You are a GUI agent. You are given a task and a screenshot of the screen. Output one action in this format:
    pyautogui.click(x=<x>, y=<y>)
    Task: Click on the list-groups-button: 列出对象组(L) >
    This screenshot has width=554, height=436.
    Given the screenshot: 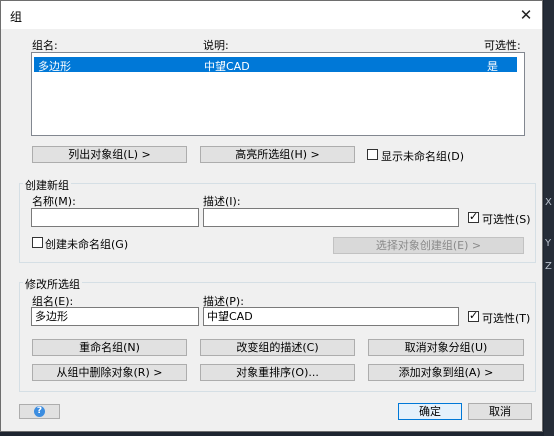 What is the action you would take?
    pyautogui.click(x=109, y=154)
    